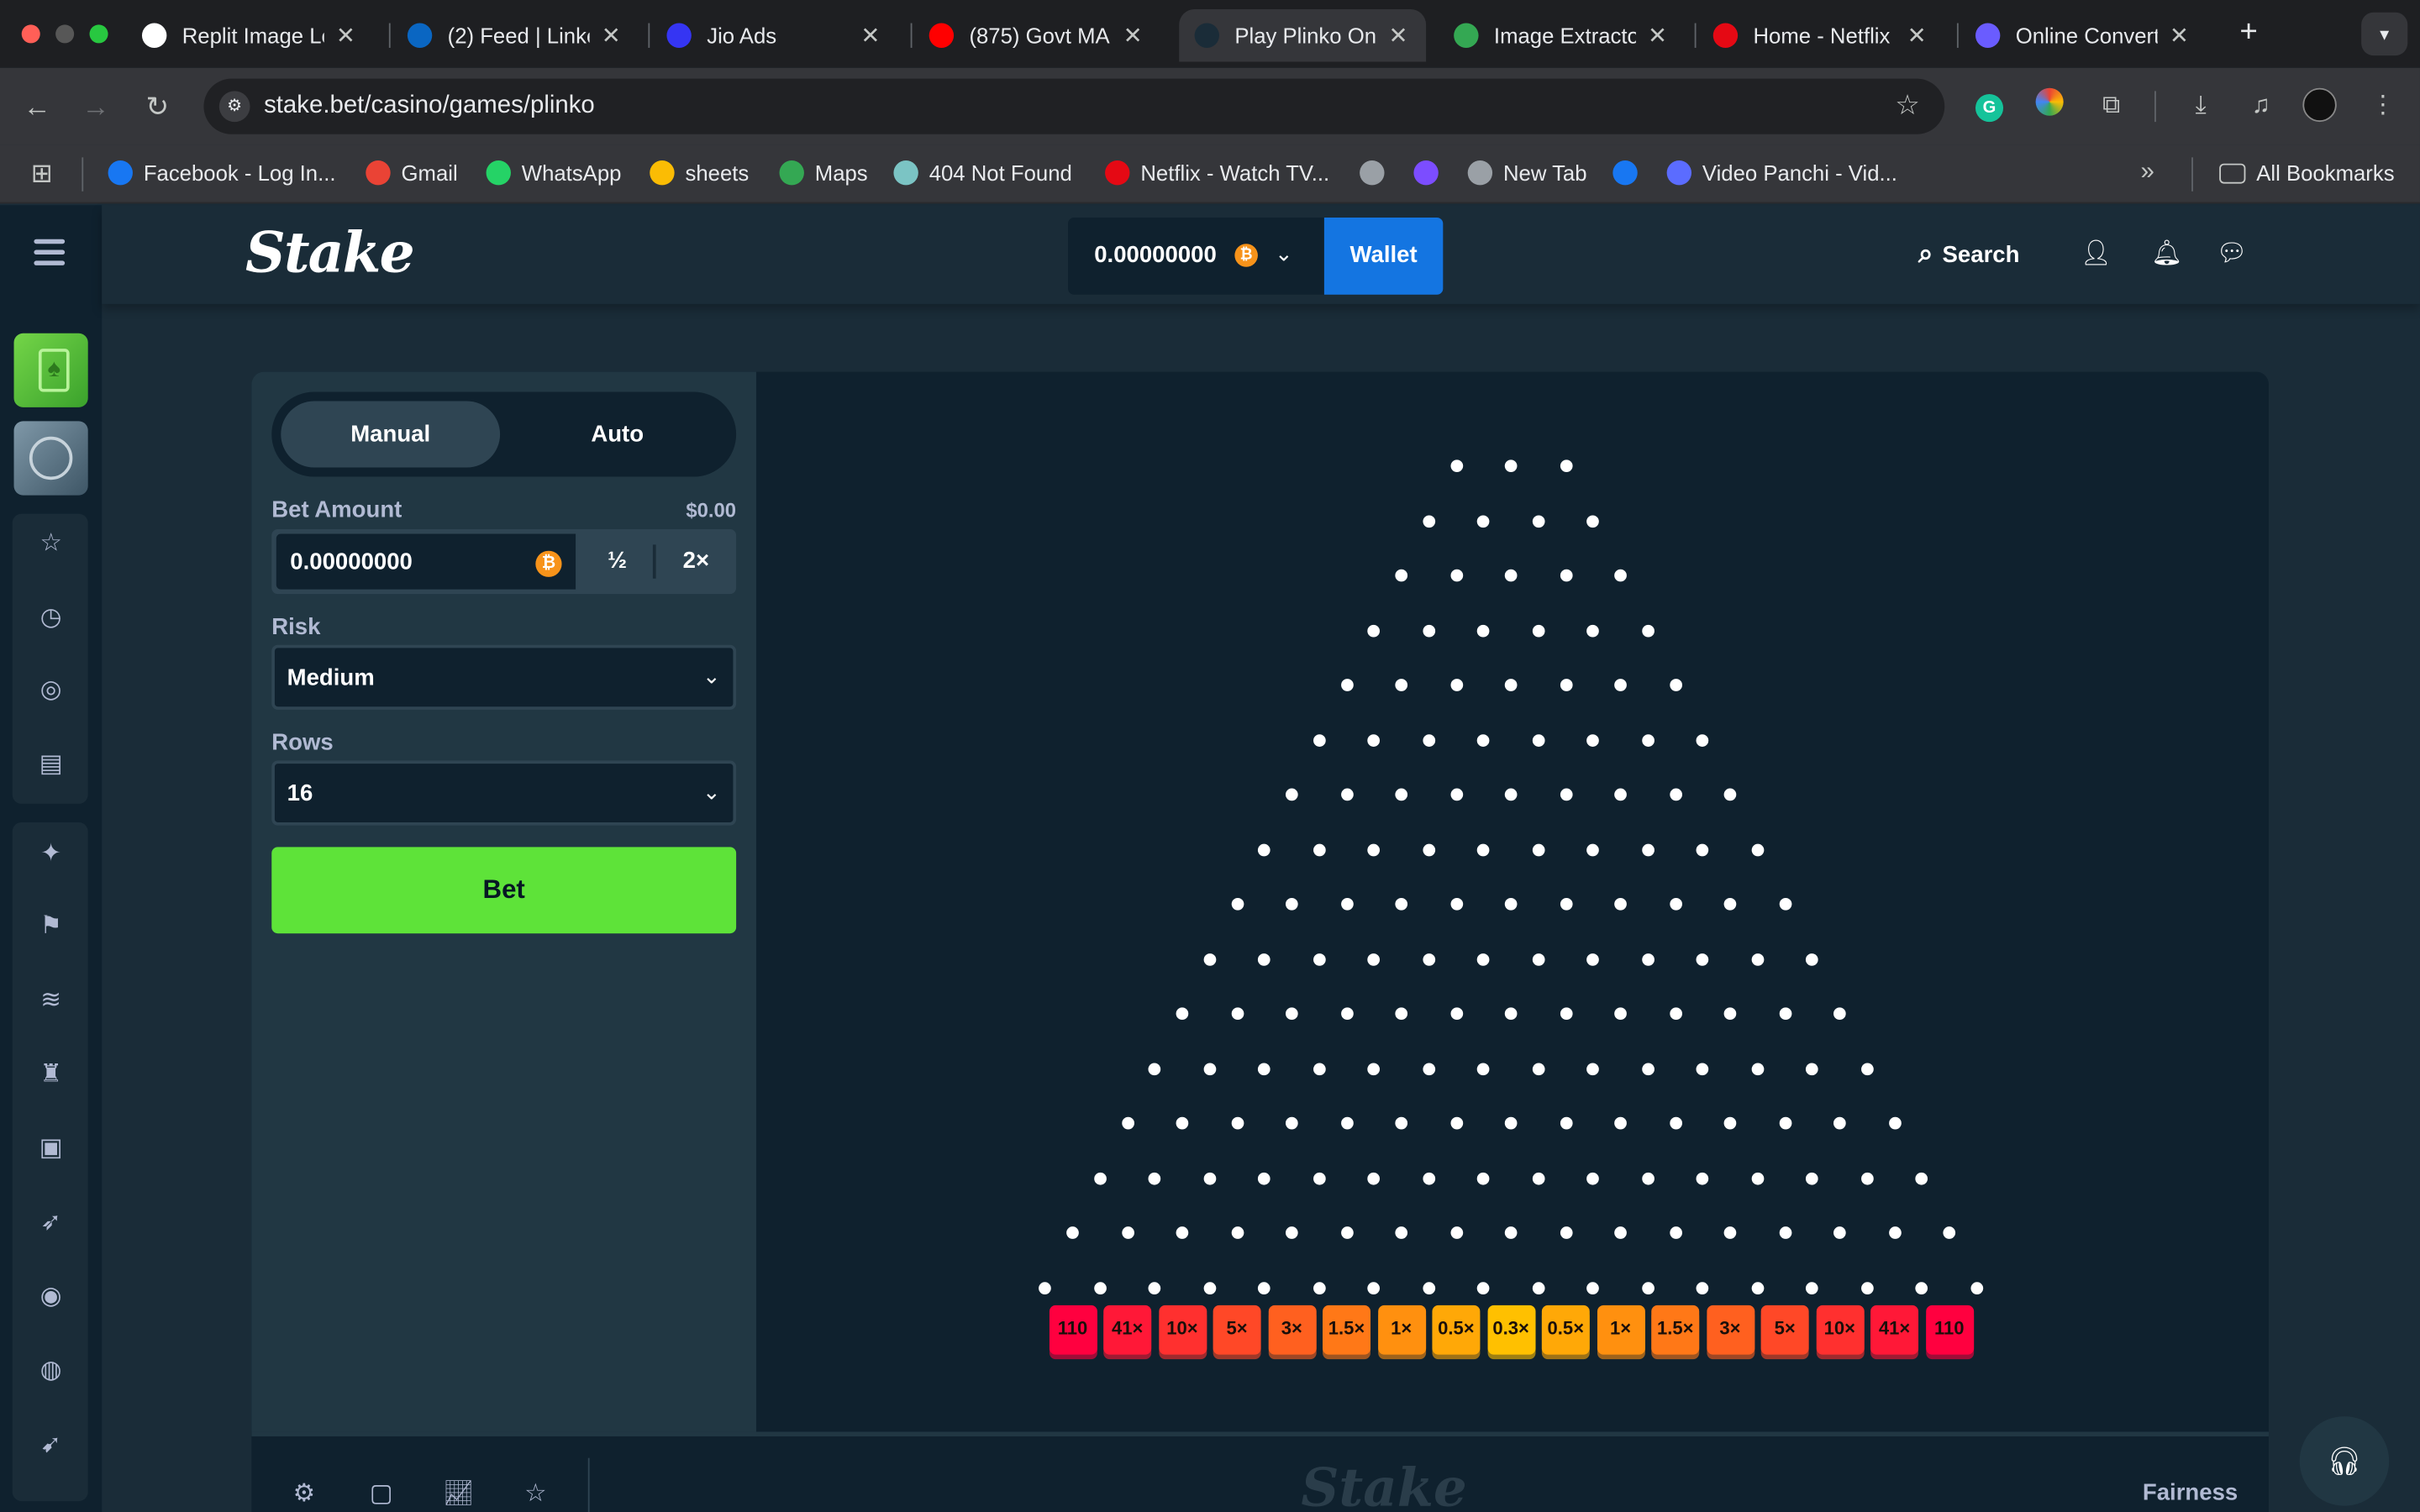 This screenshot has height=1512, width=2420. What do you see at coordinates (1908, 106) in the screenshot?
I see `bookmark-star-icon: ☆` at bounding box center [1908, 106].